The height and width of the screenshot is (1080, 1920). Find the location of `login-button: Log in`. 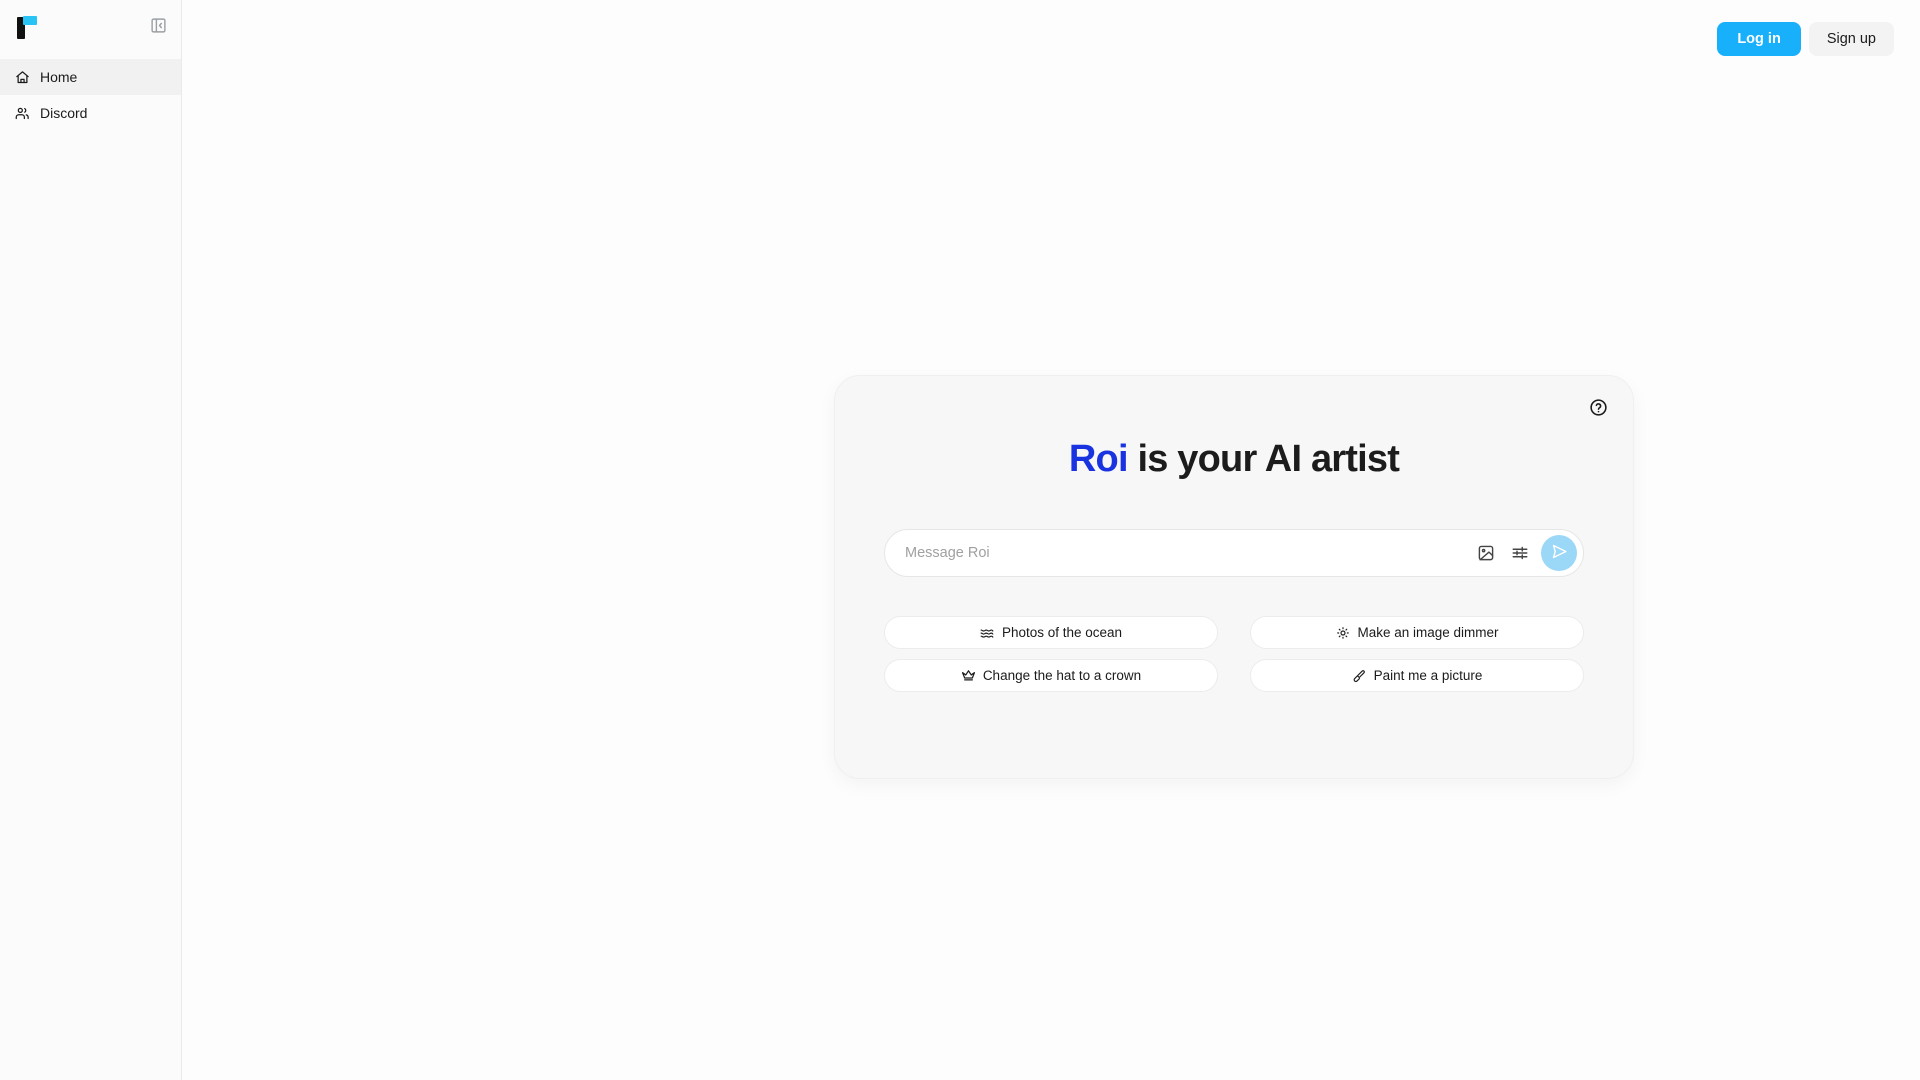

login-button: Log in is located at coordinates (1759, 39).